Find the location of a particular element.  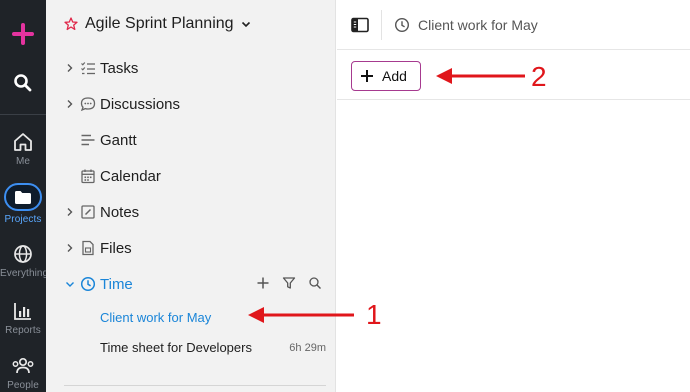

rail-item-me: Me is located at coordinates (23, 149).